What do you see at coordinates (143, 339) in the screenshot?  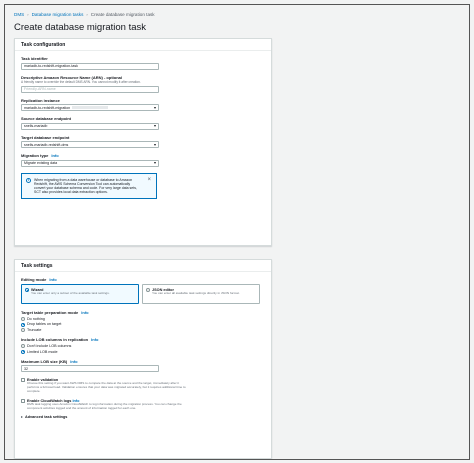 I see `field-label: Include LOB columns in replication Info` at bounding box center [143, 339].